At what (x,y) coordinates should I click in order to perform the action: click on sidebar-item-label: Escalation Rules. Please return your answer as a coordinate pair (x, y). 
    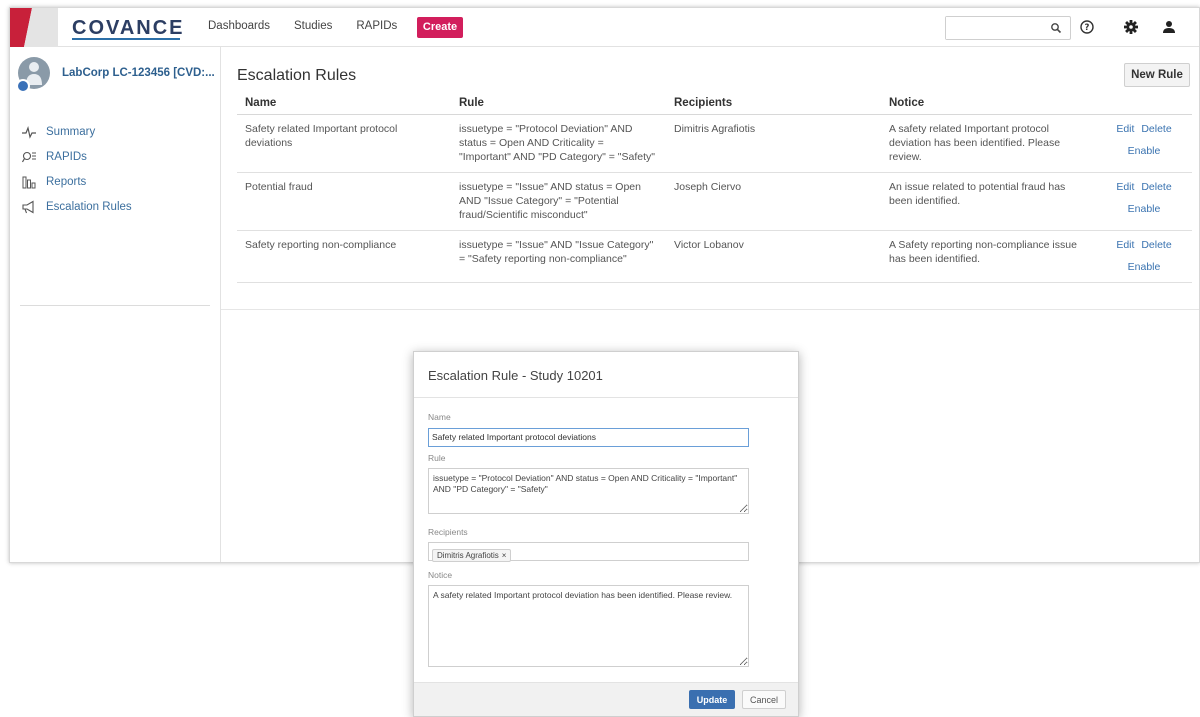
    Looking at the image, I should click on (89, 206).